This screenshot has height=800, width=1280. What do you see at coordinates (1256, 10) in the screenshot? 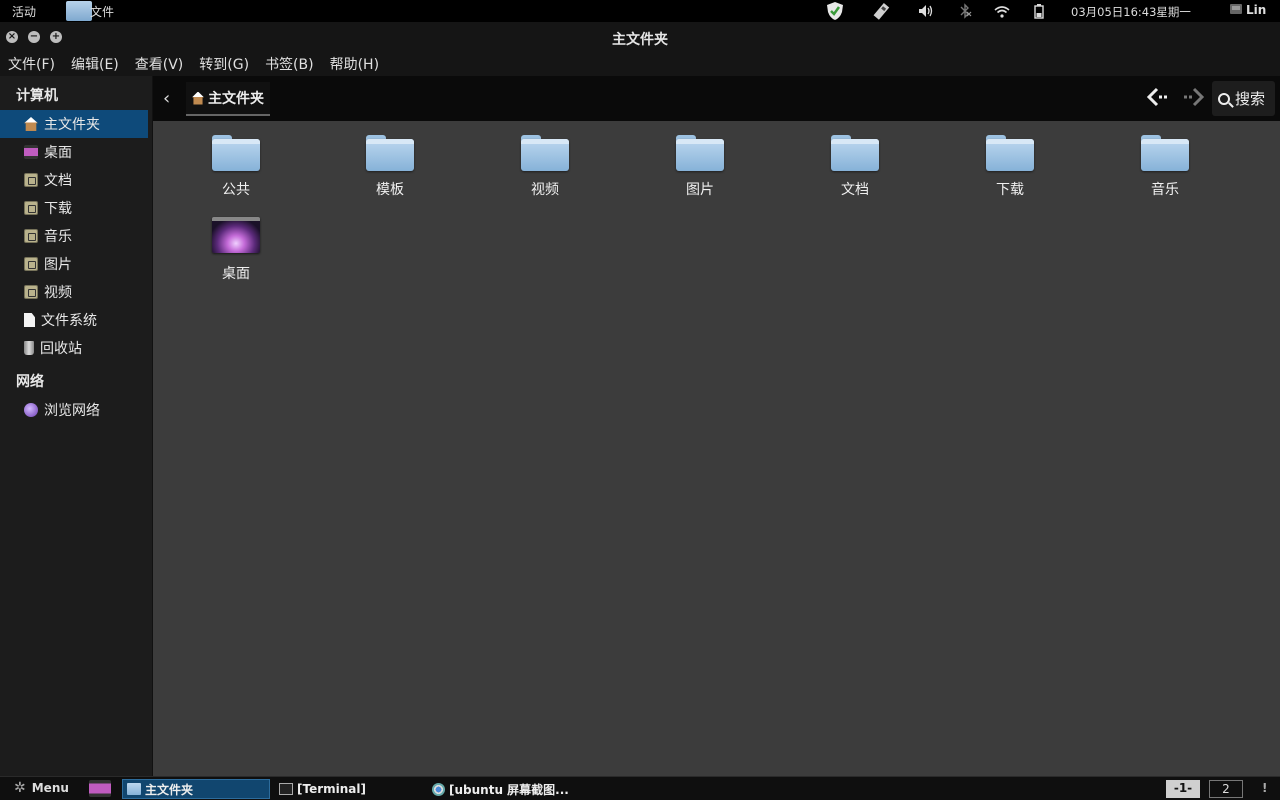
I see `user-name: Lin` at bounding box center [1256, 10].